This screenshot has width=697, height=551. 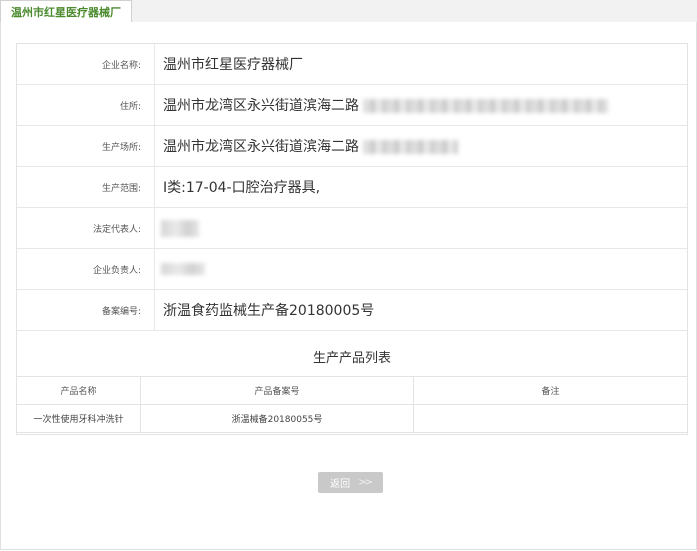 I want to click on col-header-remark: 备注, so click(x=550, y=391).